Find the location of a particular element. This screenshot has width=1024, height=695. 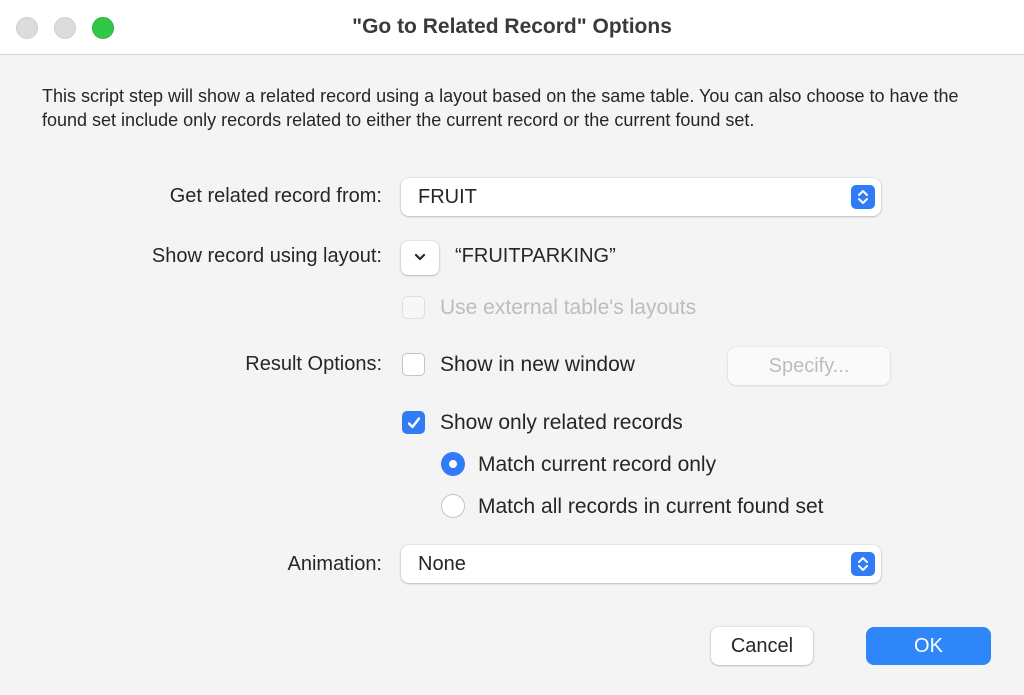

ok-button: OK is located at coordinates (928, 646).